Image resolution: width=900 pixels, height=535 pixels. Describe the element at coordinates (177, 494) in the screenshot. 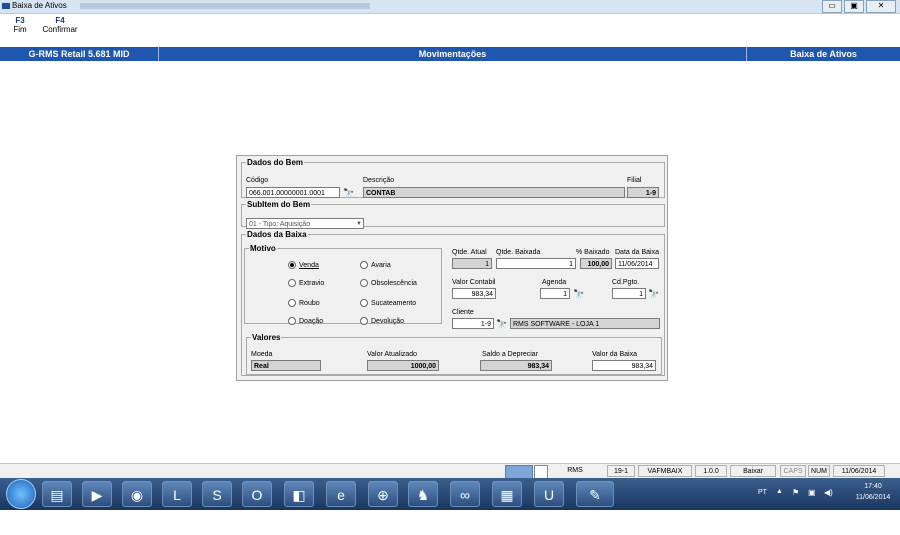

I see `lync-icon: L` at that location.